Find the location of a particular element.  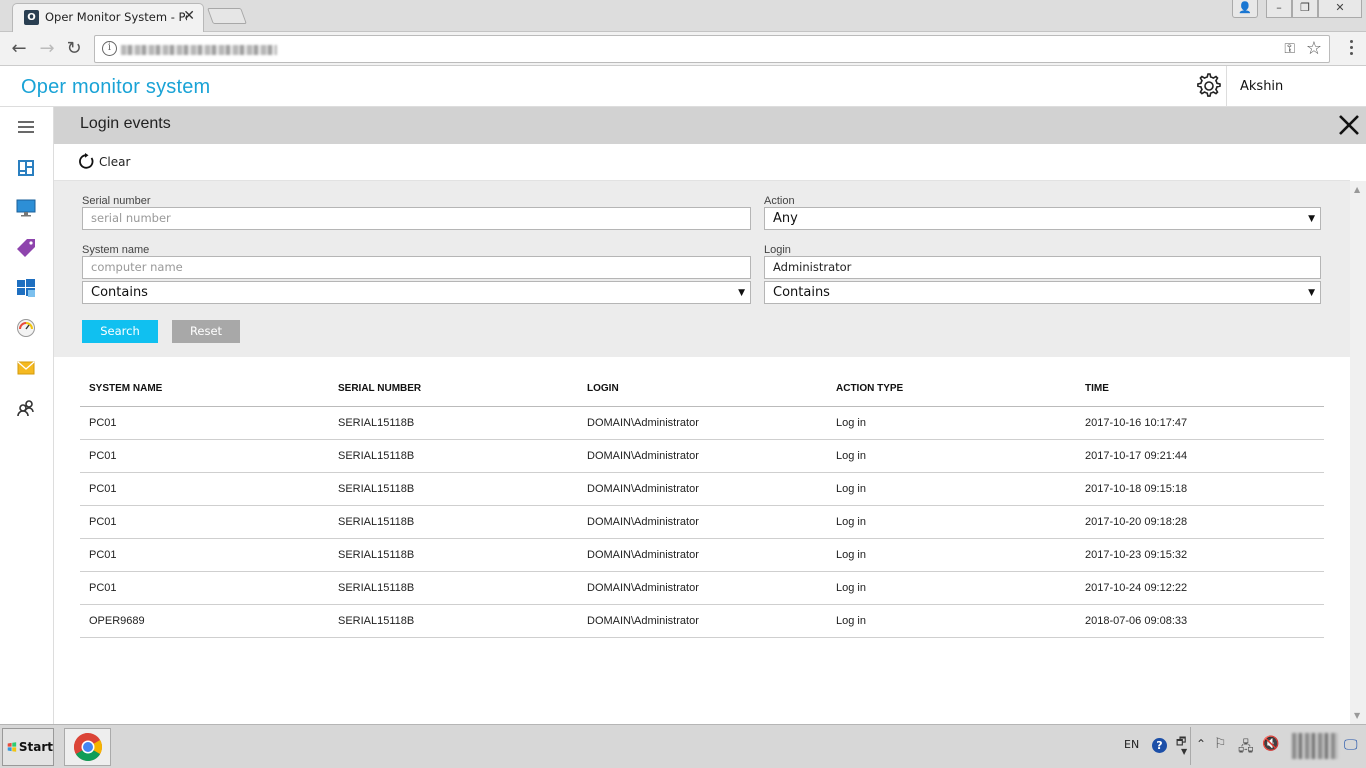

chrome-taskbar-button is located at coordinates (87, 747).